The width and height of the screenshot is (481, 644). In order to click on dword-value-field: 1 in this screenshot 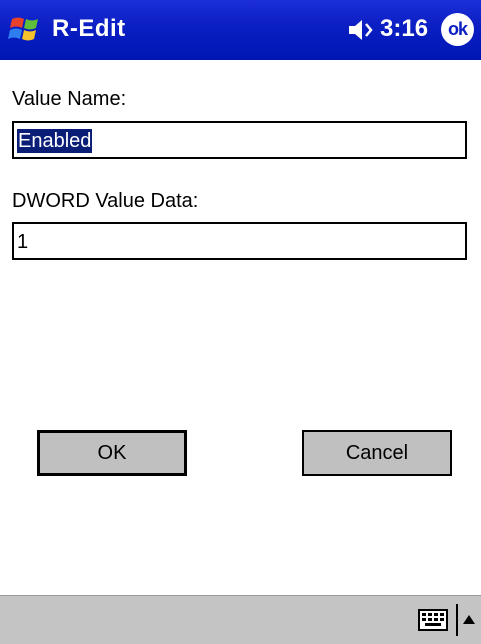, I will do `click(239, 241)`.